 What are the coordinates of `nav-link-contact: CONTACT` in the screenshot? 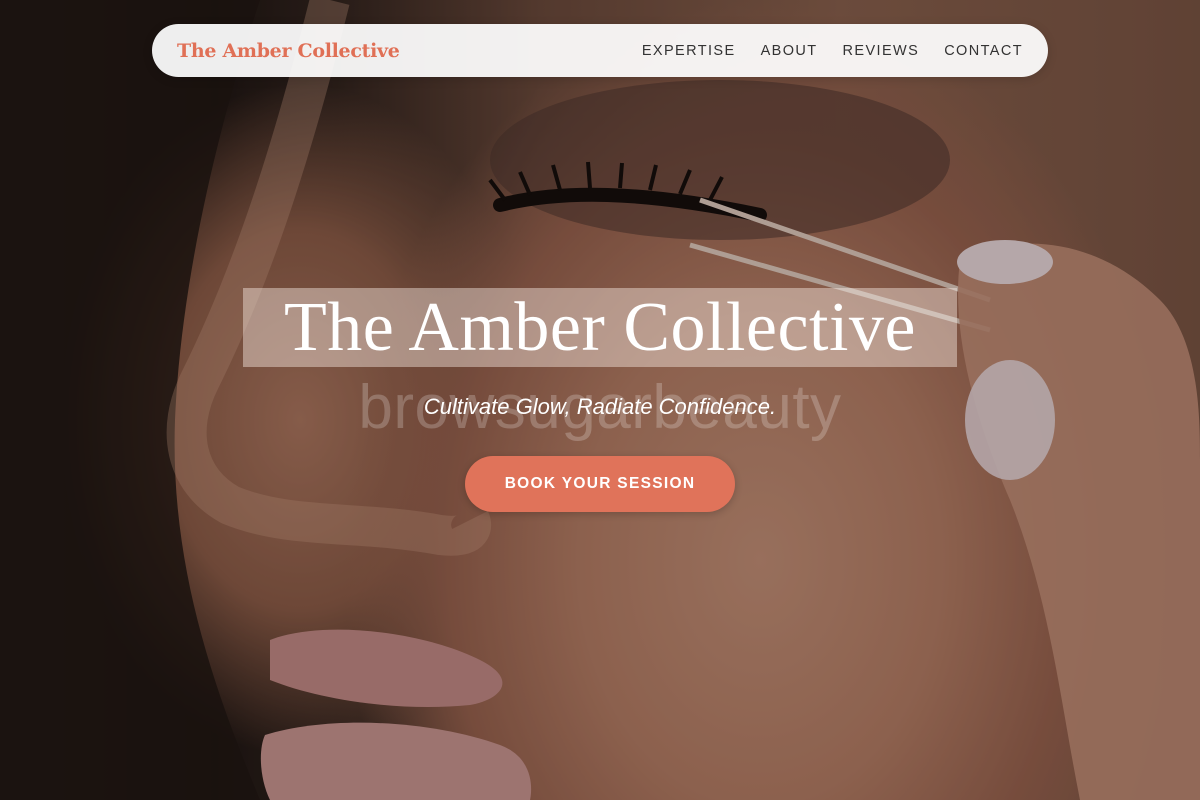 It's located at (983, 51).